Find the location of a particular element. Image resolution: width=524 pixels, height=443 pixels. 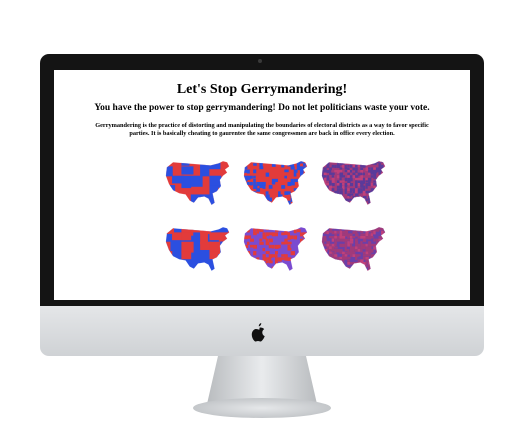

monitor-foot is located at coordinates (262, 408).